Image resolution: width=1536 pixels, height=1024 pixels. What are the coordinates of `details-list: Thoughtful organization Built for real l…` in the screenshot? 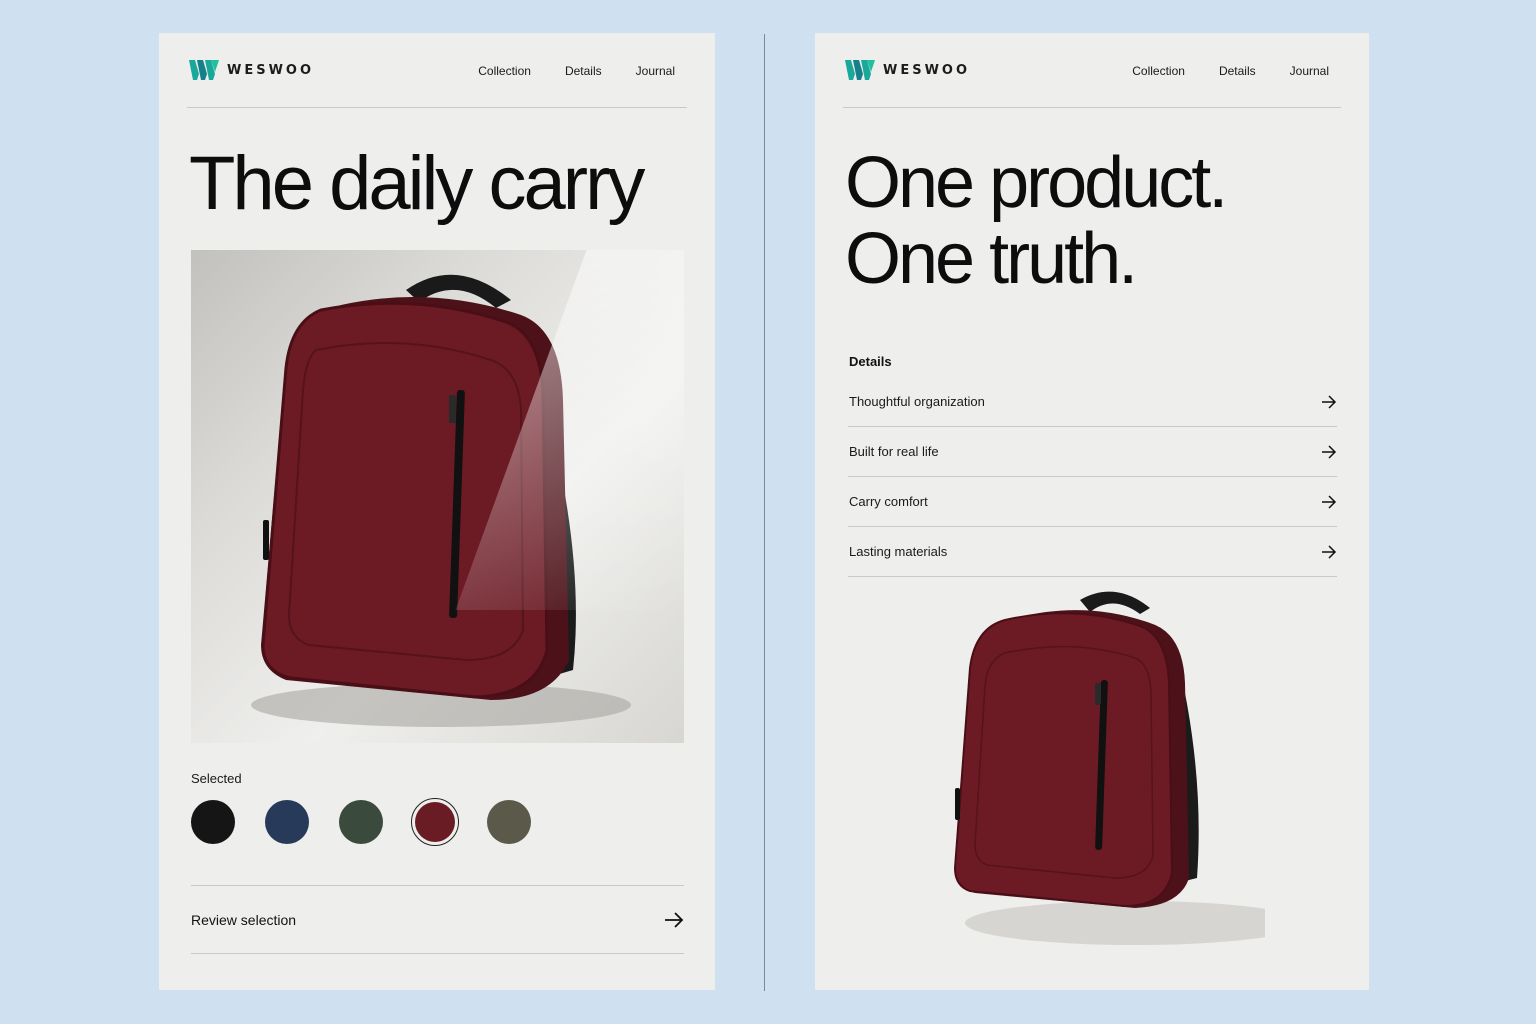 It's located at (1092, 477).